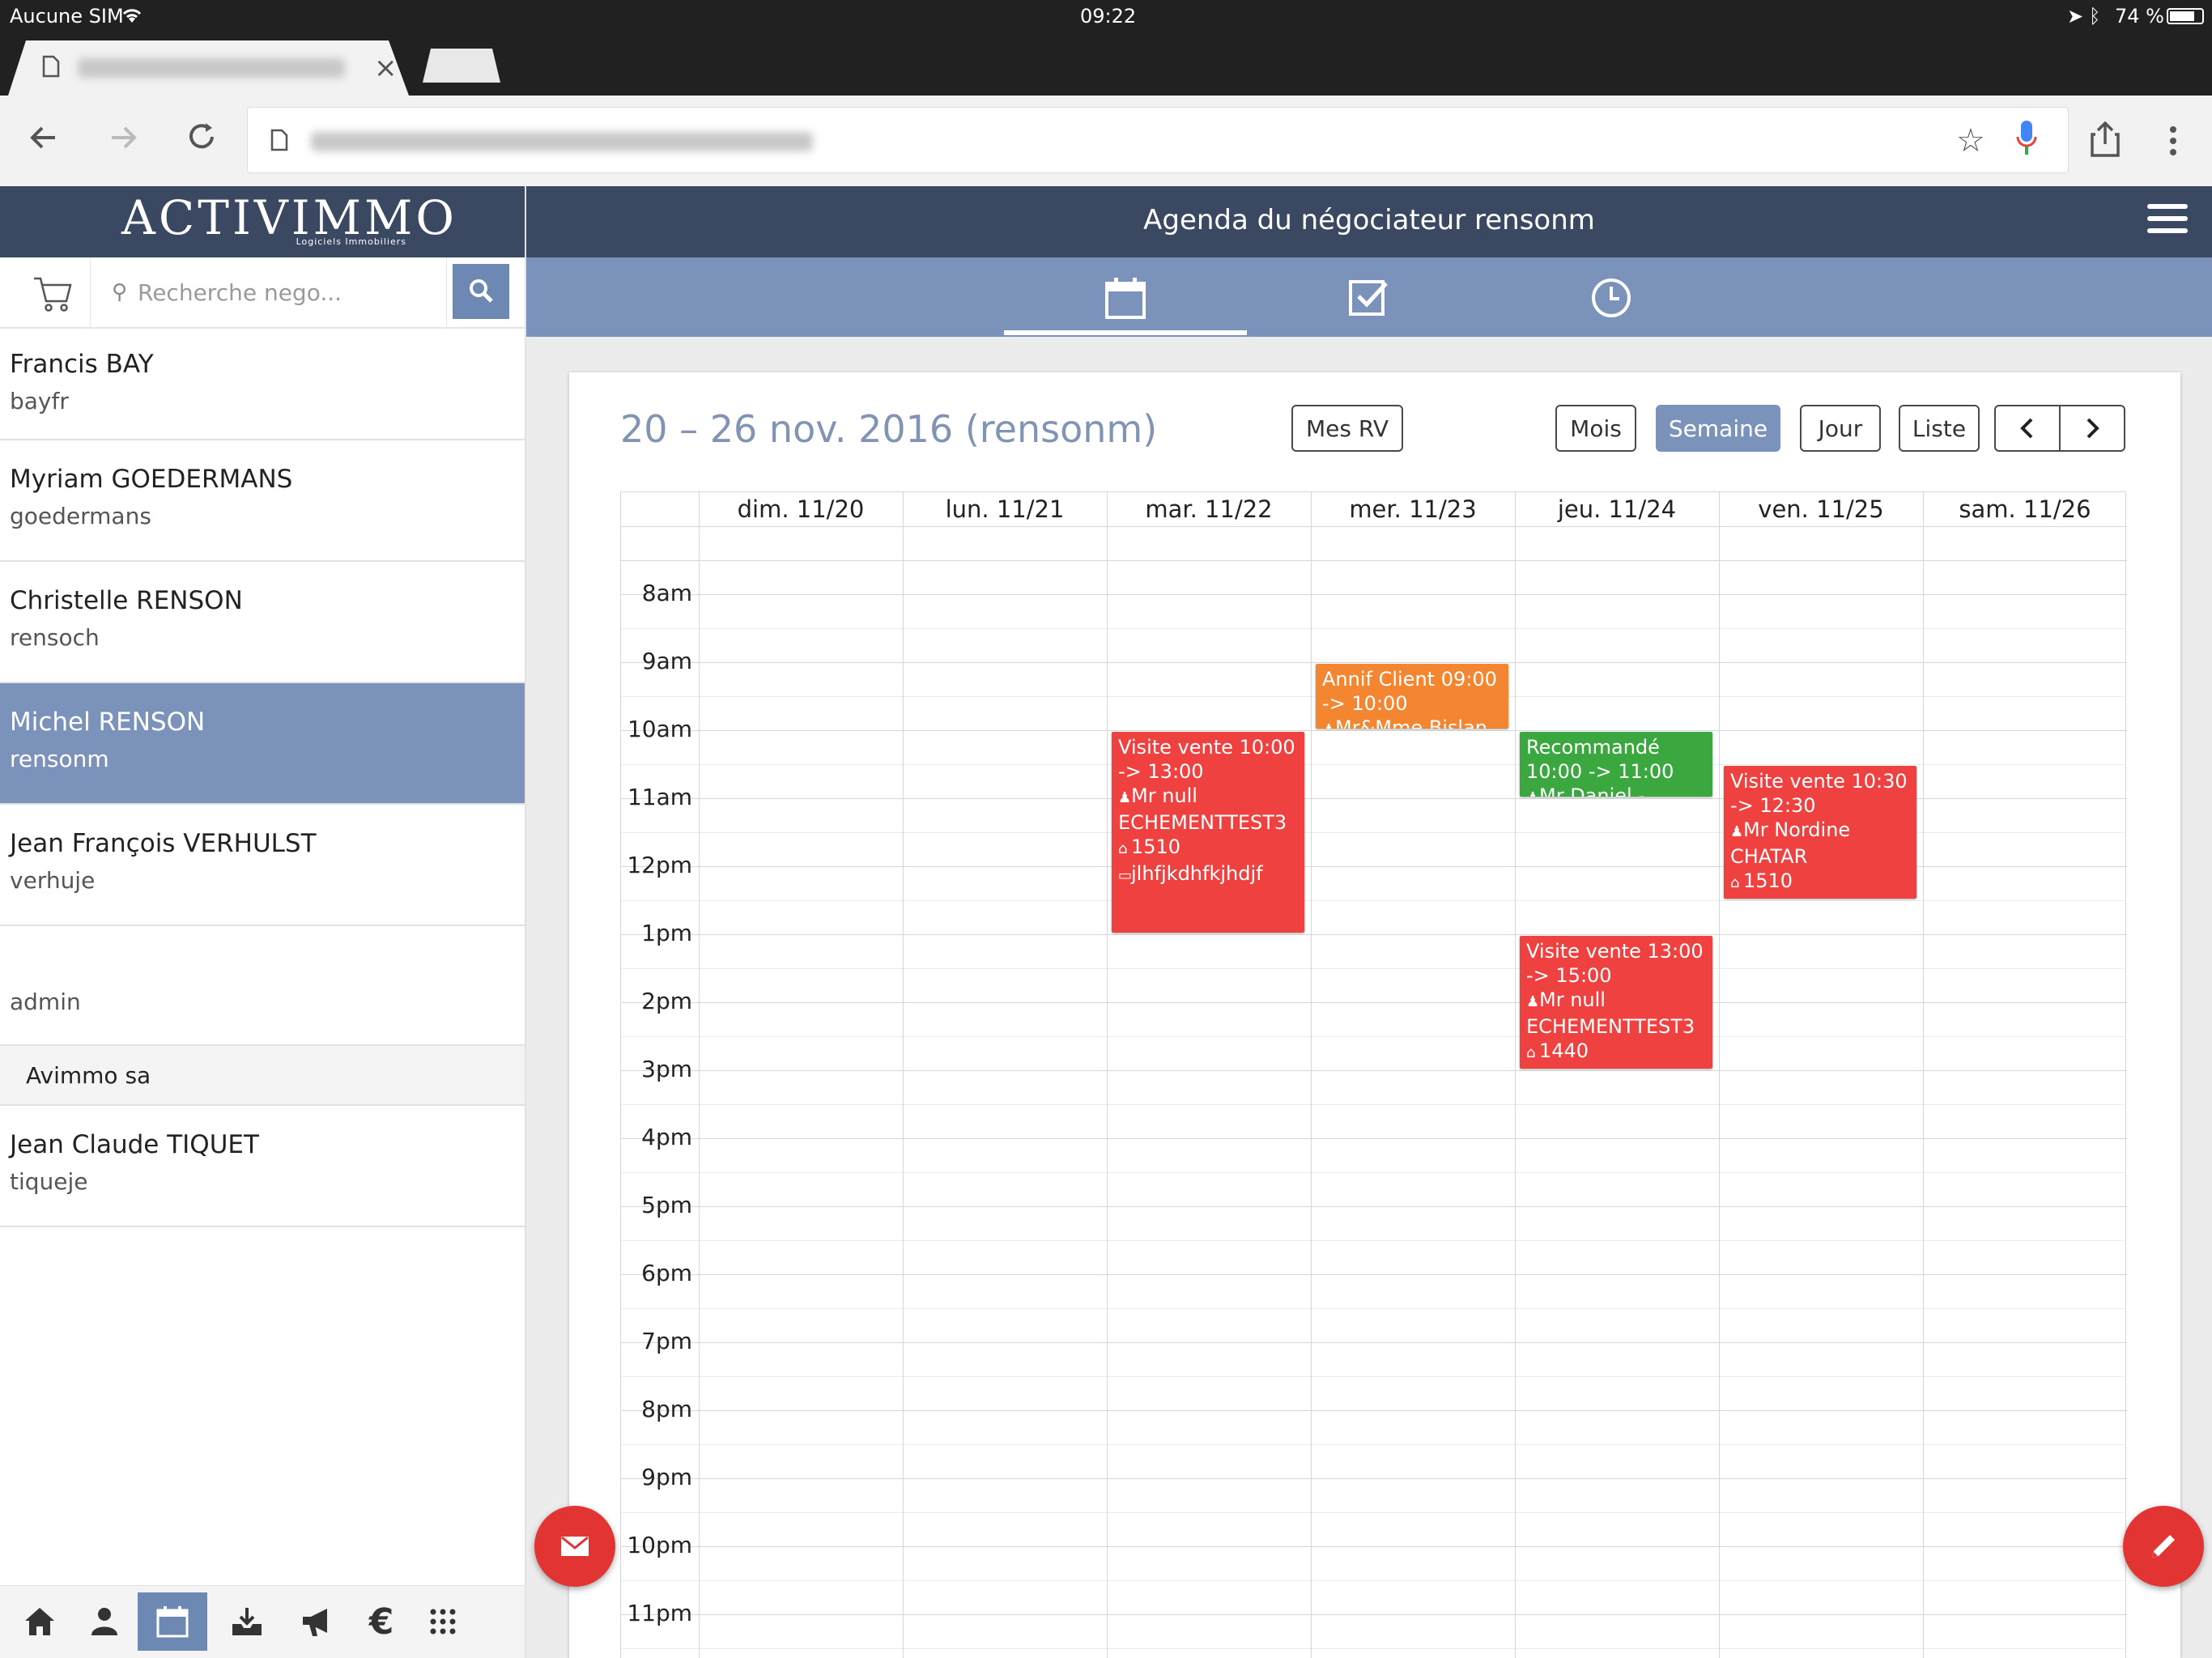 The height and width of the screenshot is (1658, 2212). What do you see at coordinates (51, 68) in the screenshot?
I see `page-icon` at bounding box center [51, 68].